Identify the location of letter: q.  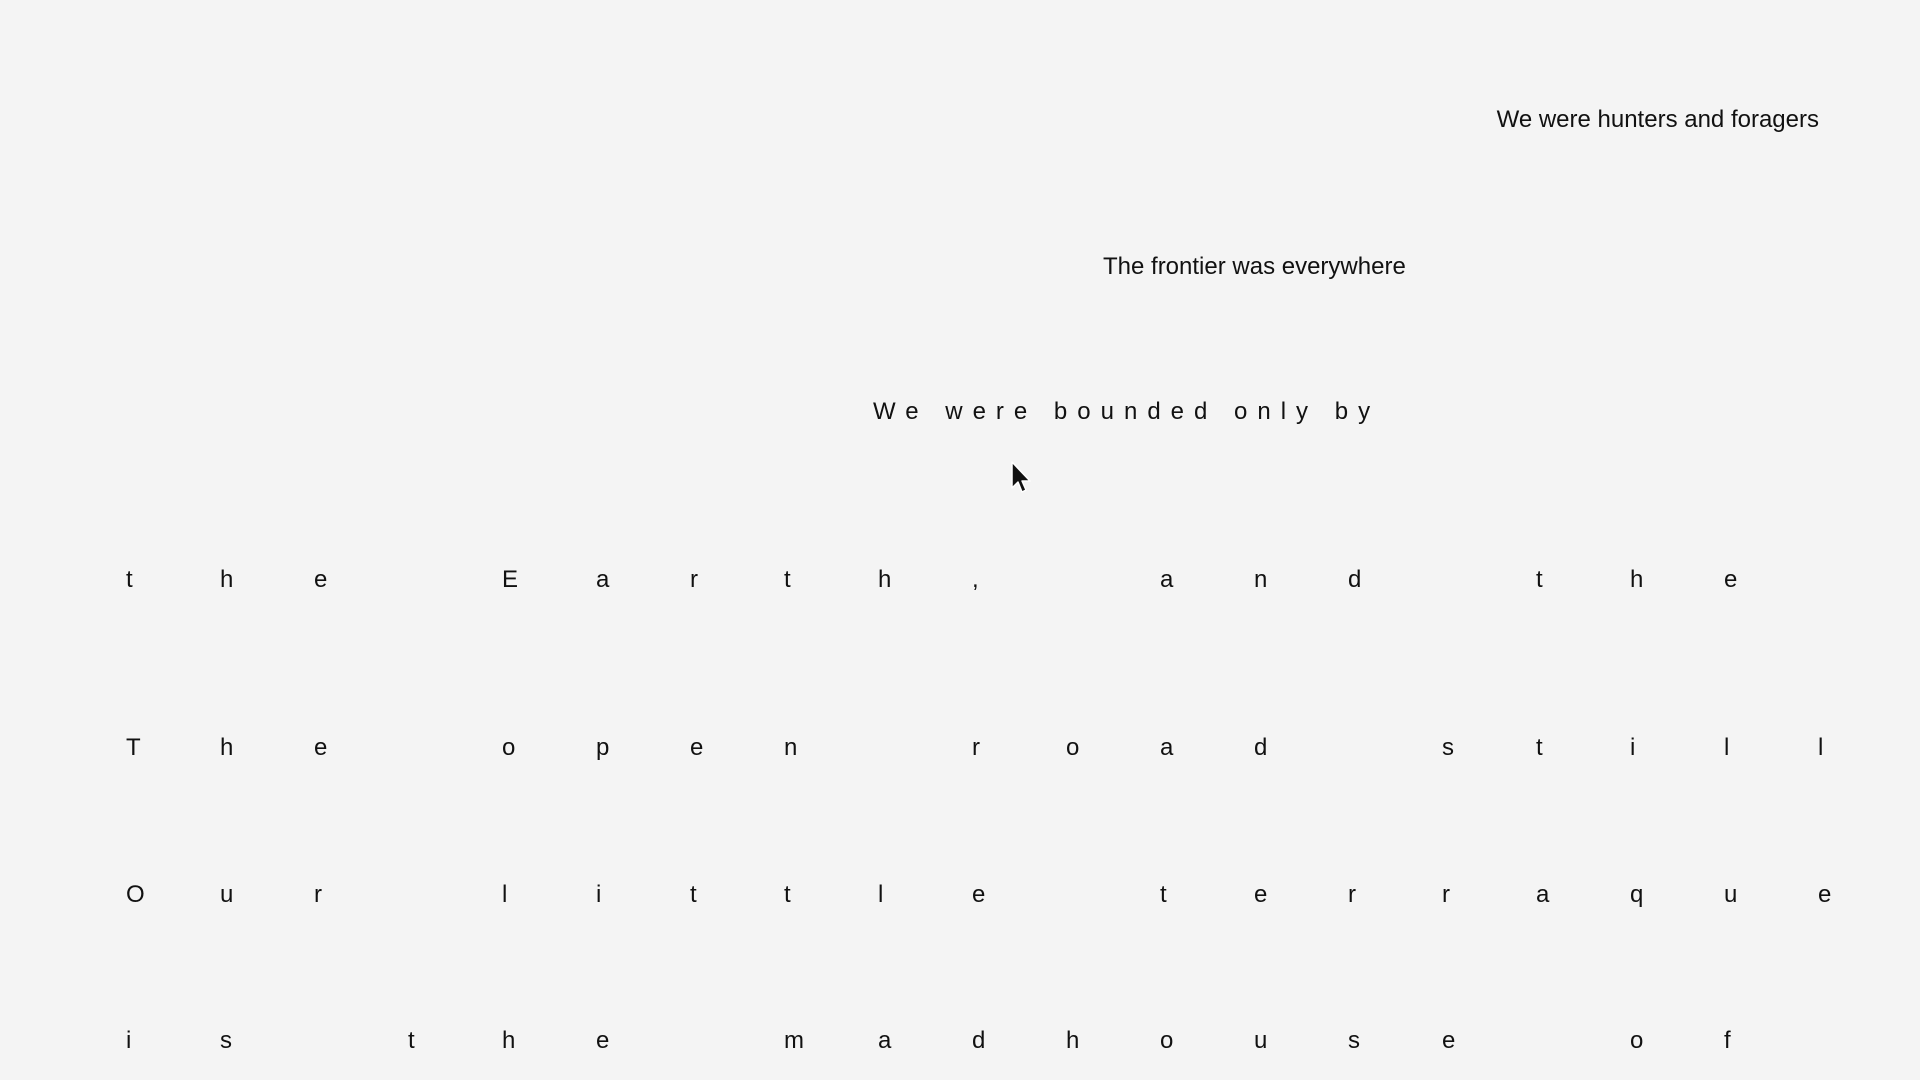
(1637, 894).